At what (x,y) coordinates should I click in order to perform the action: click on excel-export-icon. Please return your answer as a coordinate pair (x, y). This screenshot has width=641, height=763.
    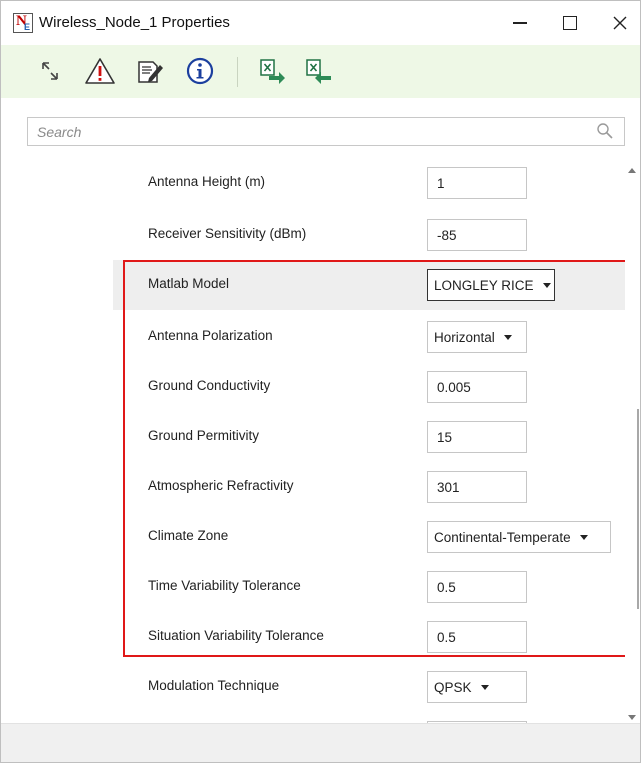
    Looking at the image, I should click on (272, 71).